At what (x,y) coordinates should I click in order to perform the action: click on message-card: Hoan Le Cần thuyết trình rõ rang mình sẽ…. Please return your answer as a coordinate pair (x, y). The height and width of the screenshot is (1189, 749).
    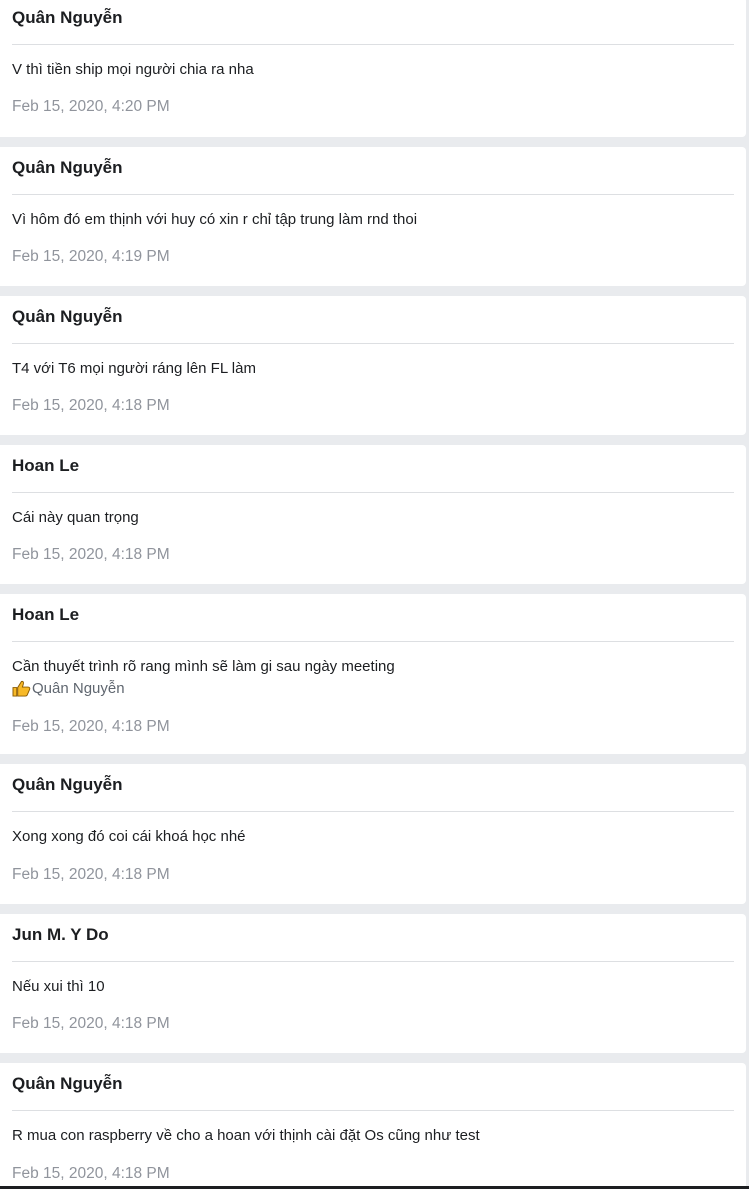
    Looking at the image, I should click on (373, 674).